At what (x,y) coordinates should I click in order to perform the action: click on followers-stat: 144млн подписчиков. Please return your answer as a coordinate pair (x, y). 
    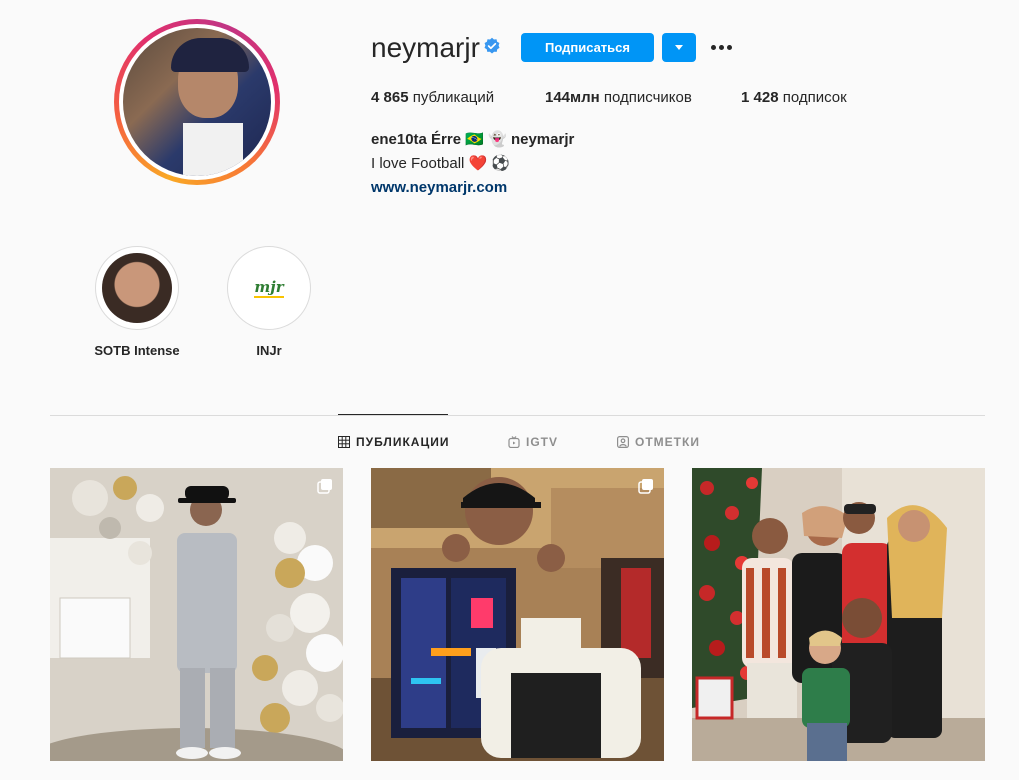
    Looking at the image, I should click on (618, 98).